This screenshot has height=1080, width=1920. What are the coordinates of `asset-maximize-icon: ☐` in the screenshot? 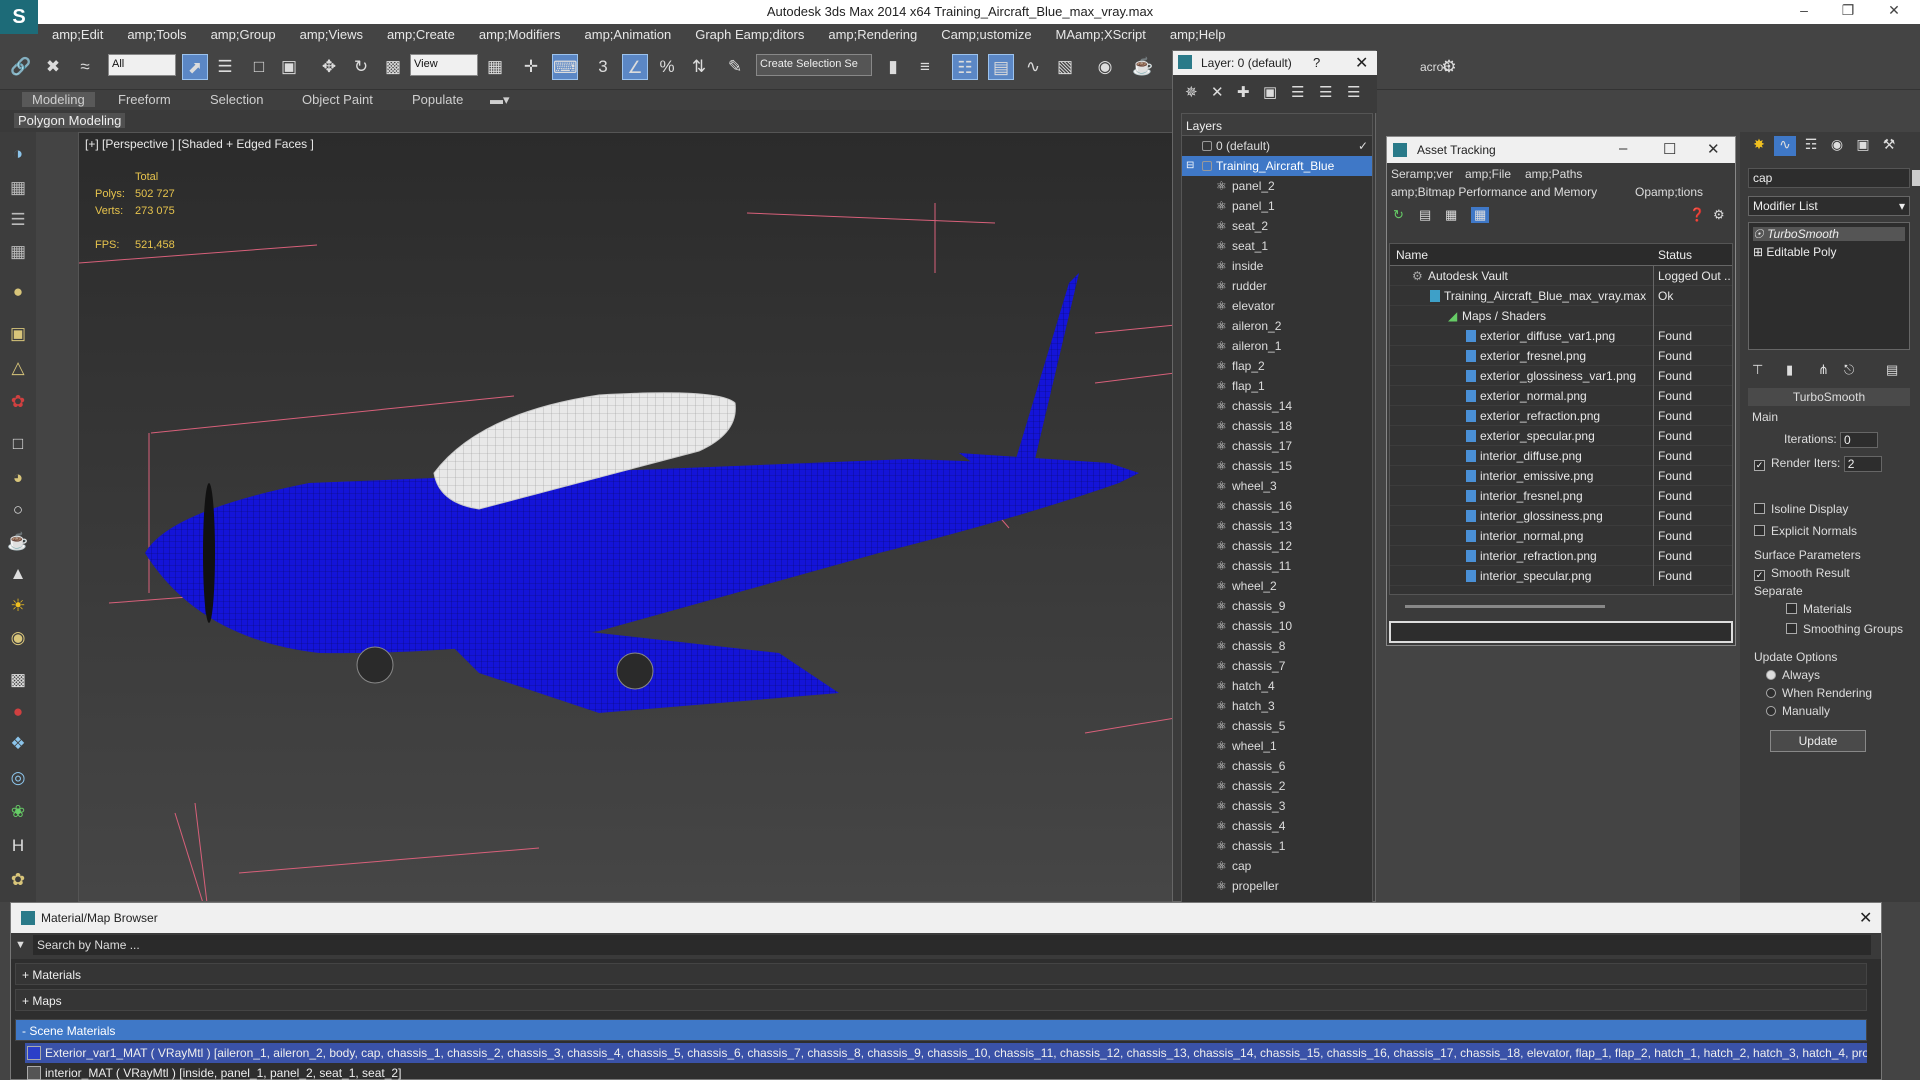 It's located at (1669, 149).